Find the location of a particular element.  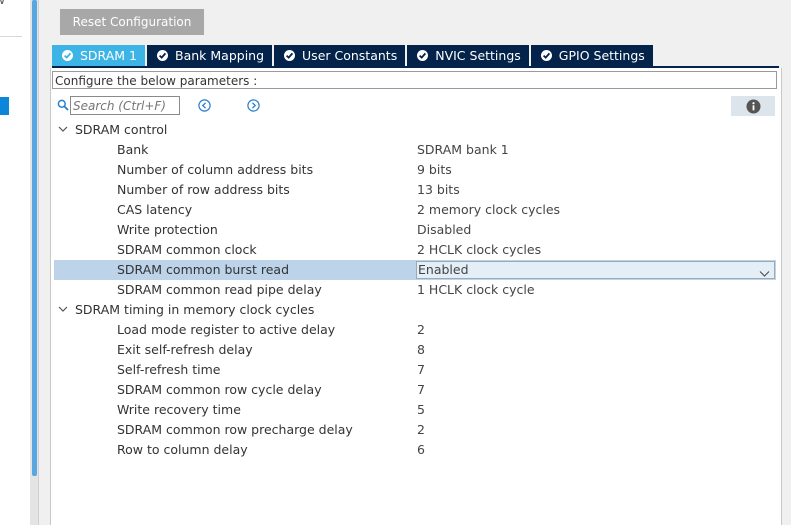

param-row: Self-refresh time 7 is located at coordinates (415, 370).